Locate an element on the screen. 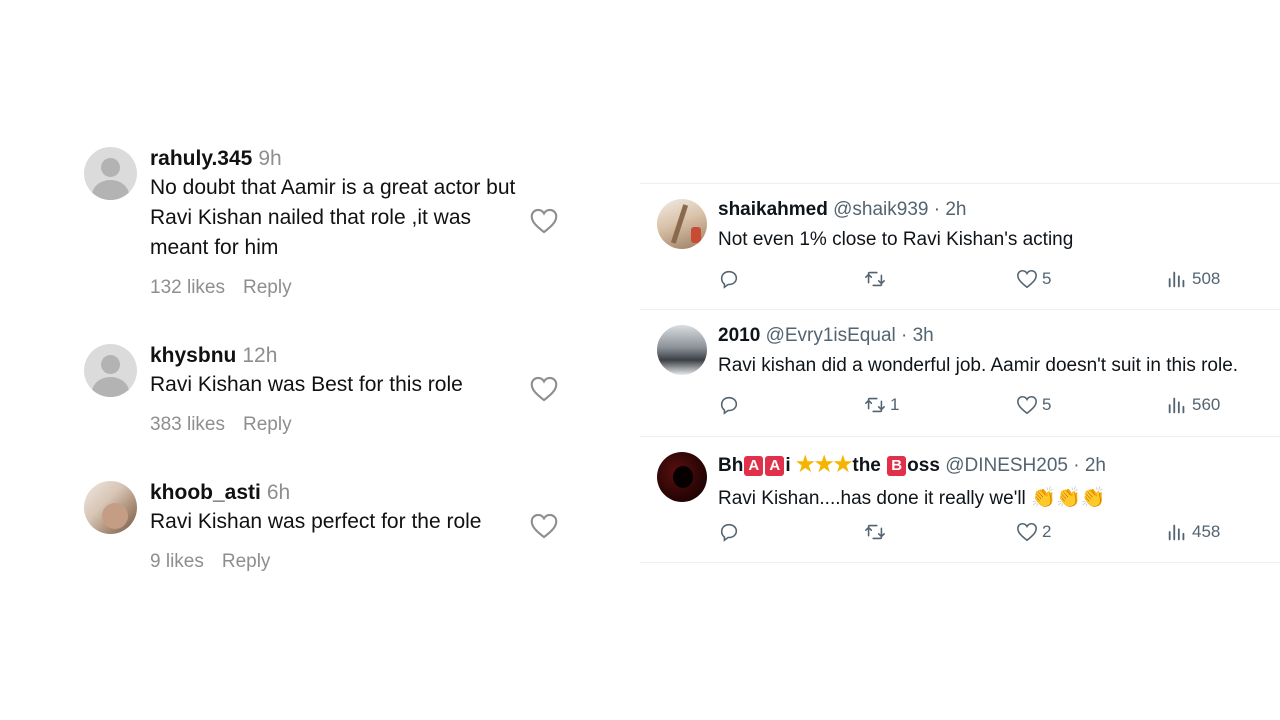 This screenshot has height=720, width=1280. likes-count: 9 likes is located at coordinates (177, 561).